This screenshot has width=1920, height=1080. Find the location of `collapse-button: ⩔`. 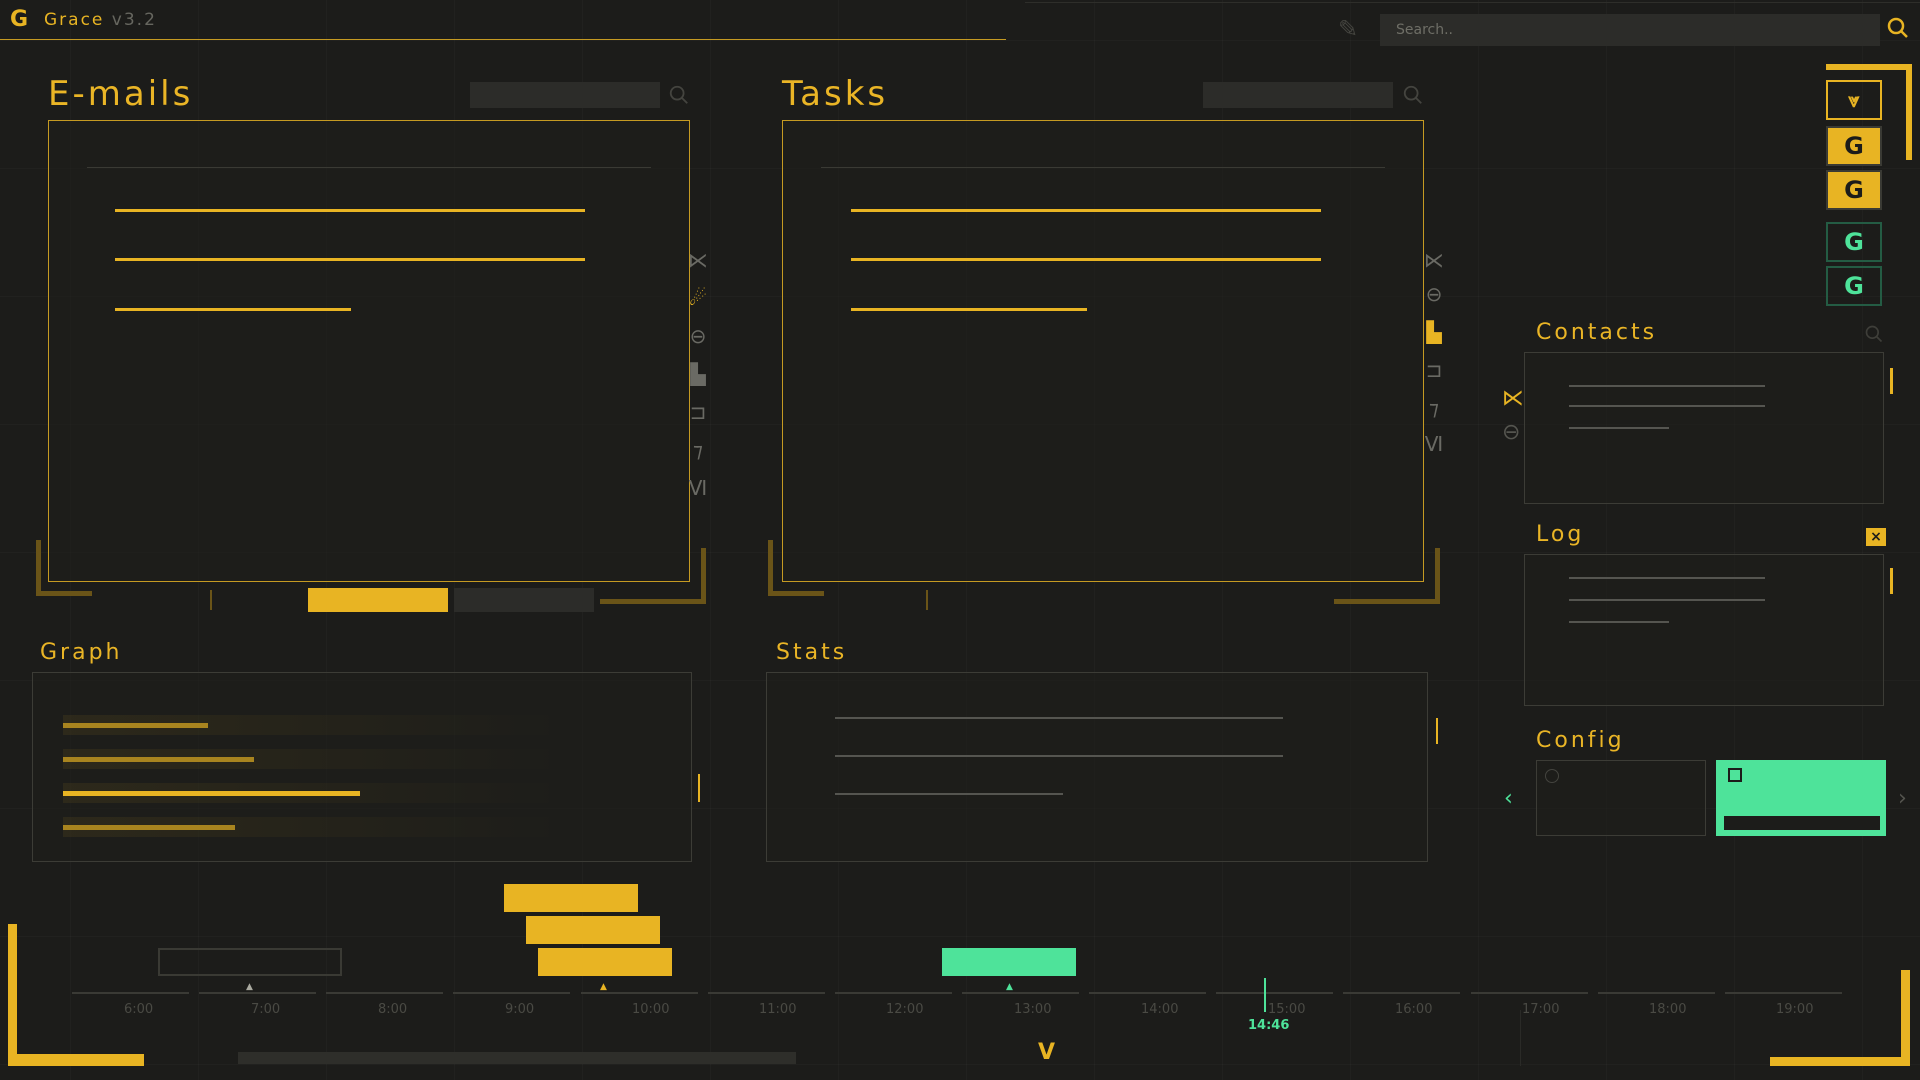

collapse-button: ⩔ is located at coordinates (1854, 100).